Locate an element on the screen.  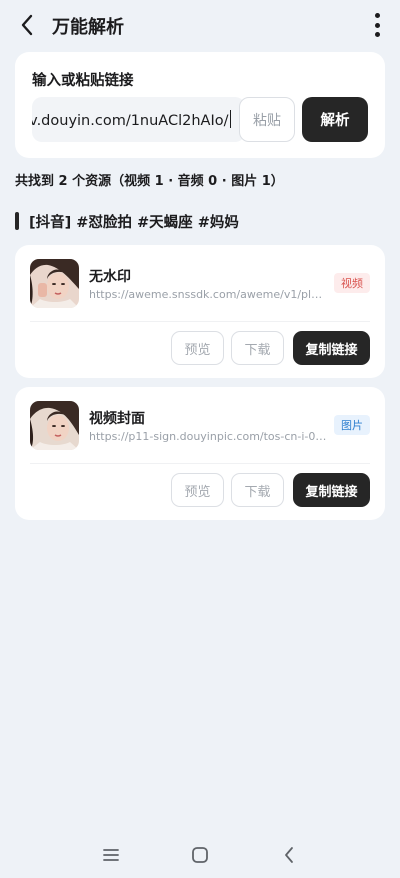
home-square-icon is located at coordinates (200, 855).